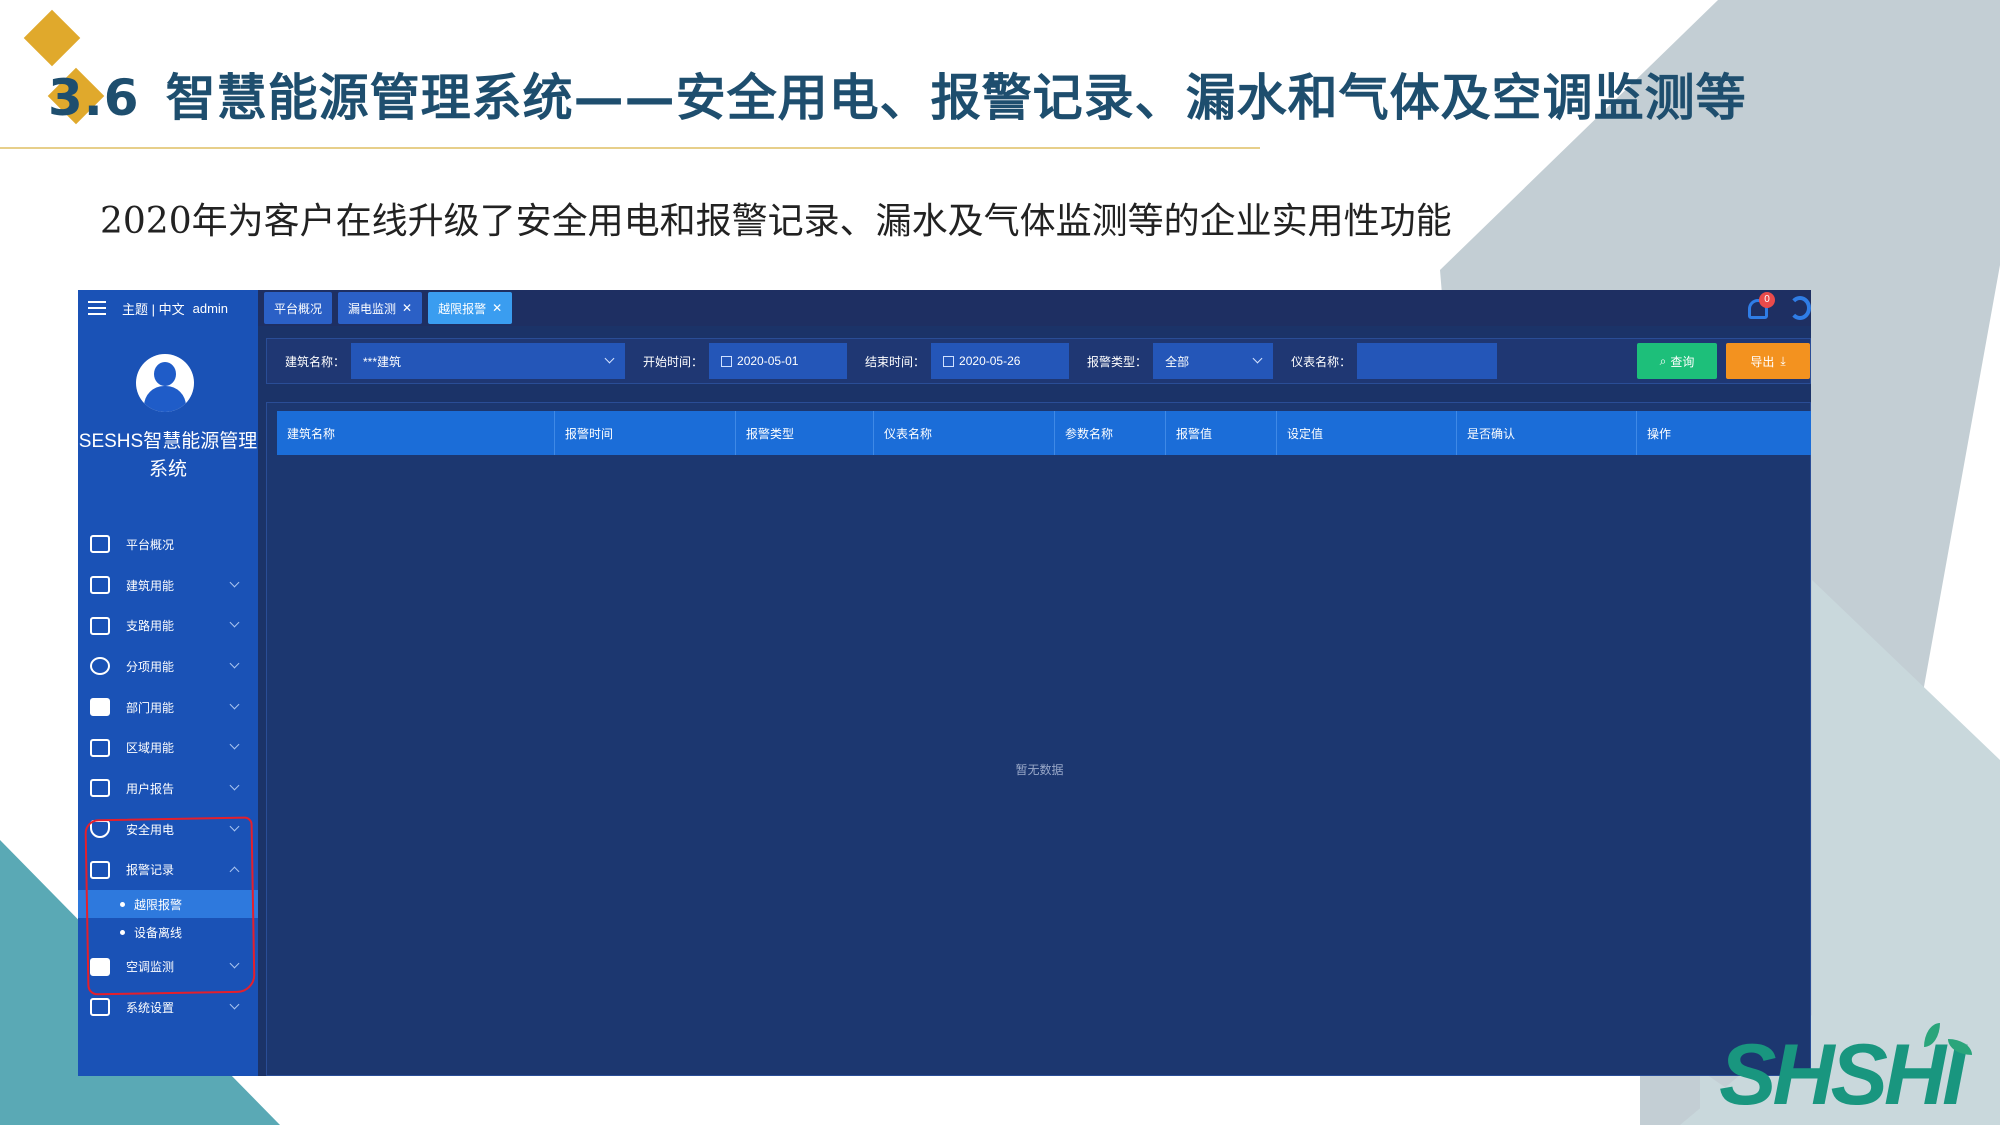 The height and width of the screenshot is (1125, 2000). What do you see at coordinates (1783, 360) in the screenshot?
I see `download-icon: ⤓` at bounding box center [1783, 360].